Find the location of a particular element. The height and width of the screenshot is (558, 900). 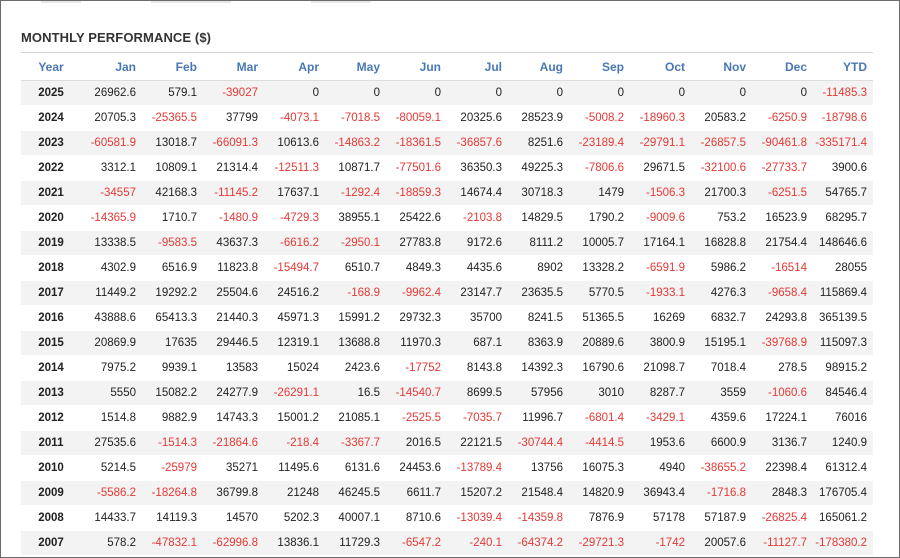

month-cell: 3136.7 is located at coordinates (782, 443).